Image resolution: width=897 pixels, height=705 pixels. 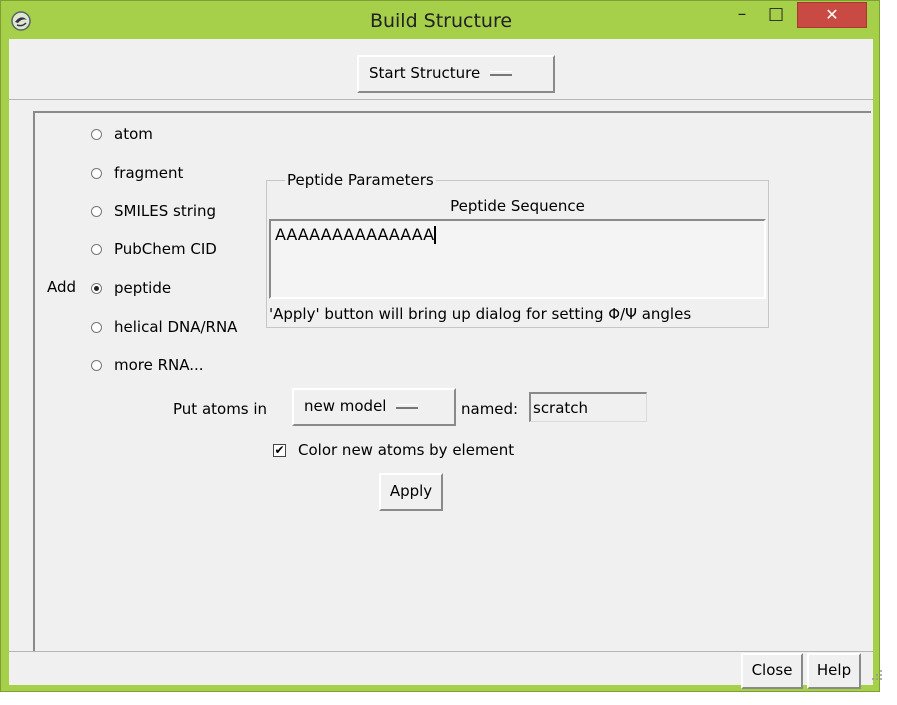 What do you see at coordinates (832, 15) in the screenshot?
I see `window-close-button: ✕` at bounding box center [832, 15].